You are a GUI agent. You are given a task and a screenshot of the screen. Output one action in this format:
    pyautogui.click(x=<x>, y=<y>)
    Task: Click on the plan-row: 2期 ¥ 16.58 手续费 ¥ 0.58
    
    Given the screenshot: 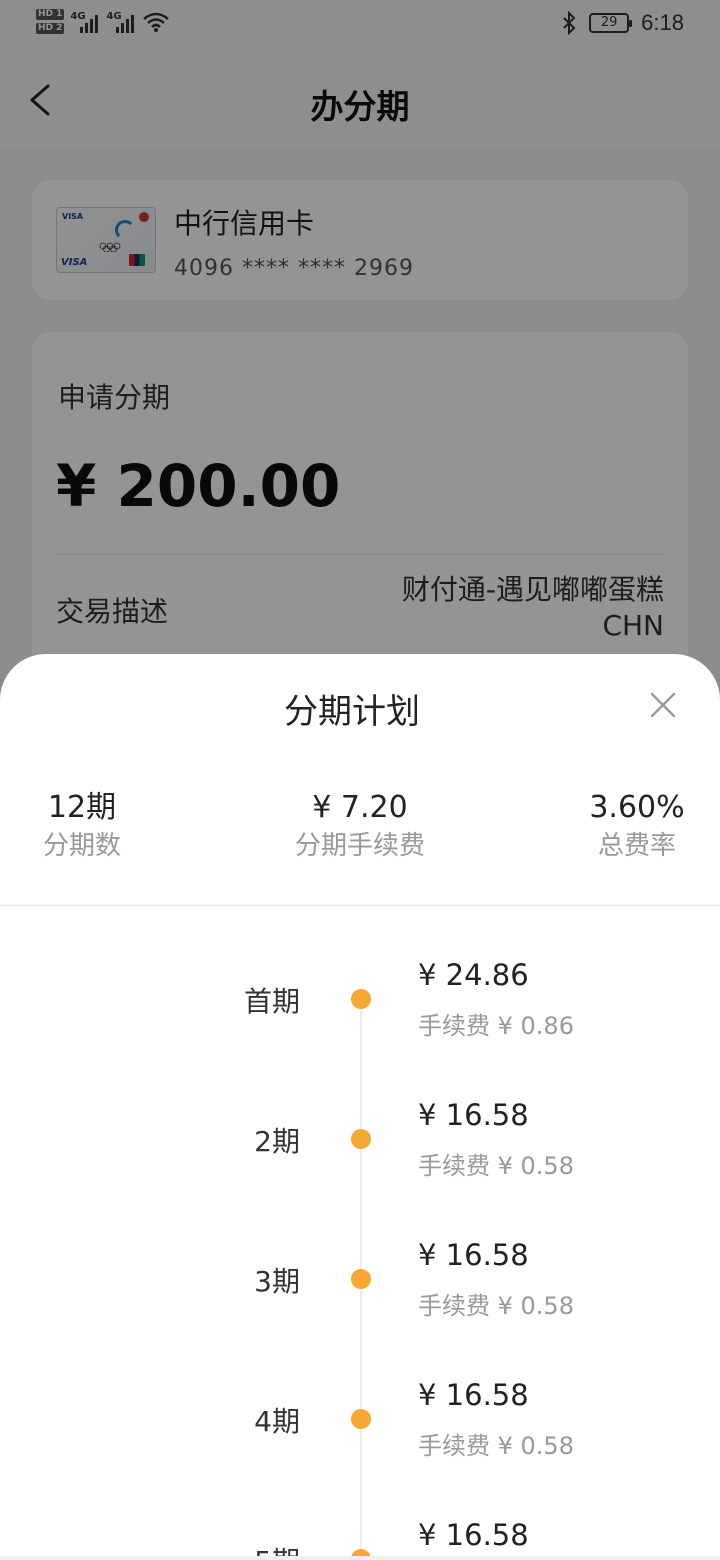 What is the action you would take?
    pyautogui.click(x=360, y=1156)
    